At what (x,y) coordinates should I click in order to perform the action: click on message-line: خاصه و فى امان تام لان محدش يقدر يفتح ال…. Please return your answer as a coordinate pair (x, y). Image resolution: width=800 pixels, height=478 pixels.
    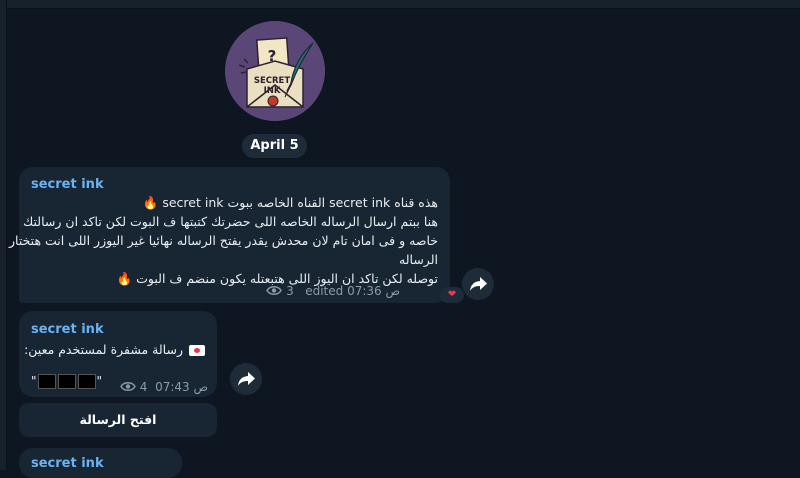
    Looking at the image, I should click on (223, 240).